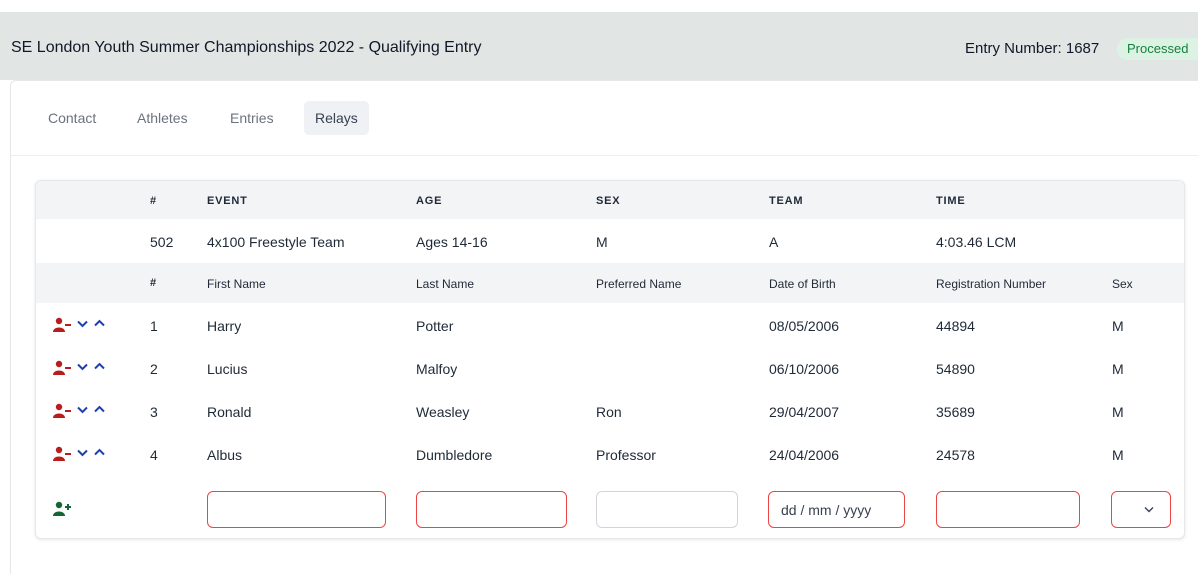  I want to click on event-number: 502, so click(162, 242).